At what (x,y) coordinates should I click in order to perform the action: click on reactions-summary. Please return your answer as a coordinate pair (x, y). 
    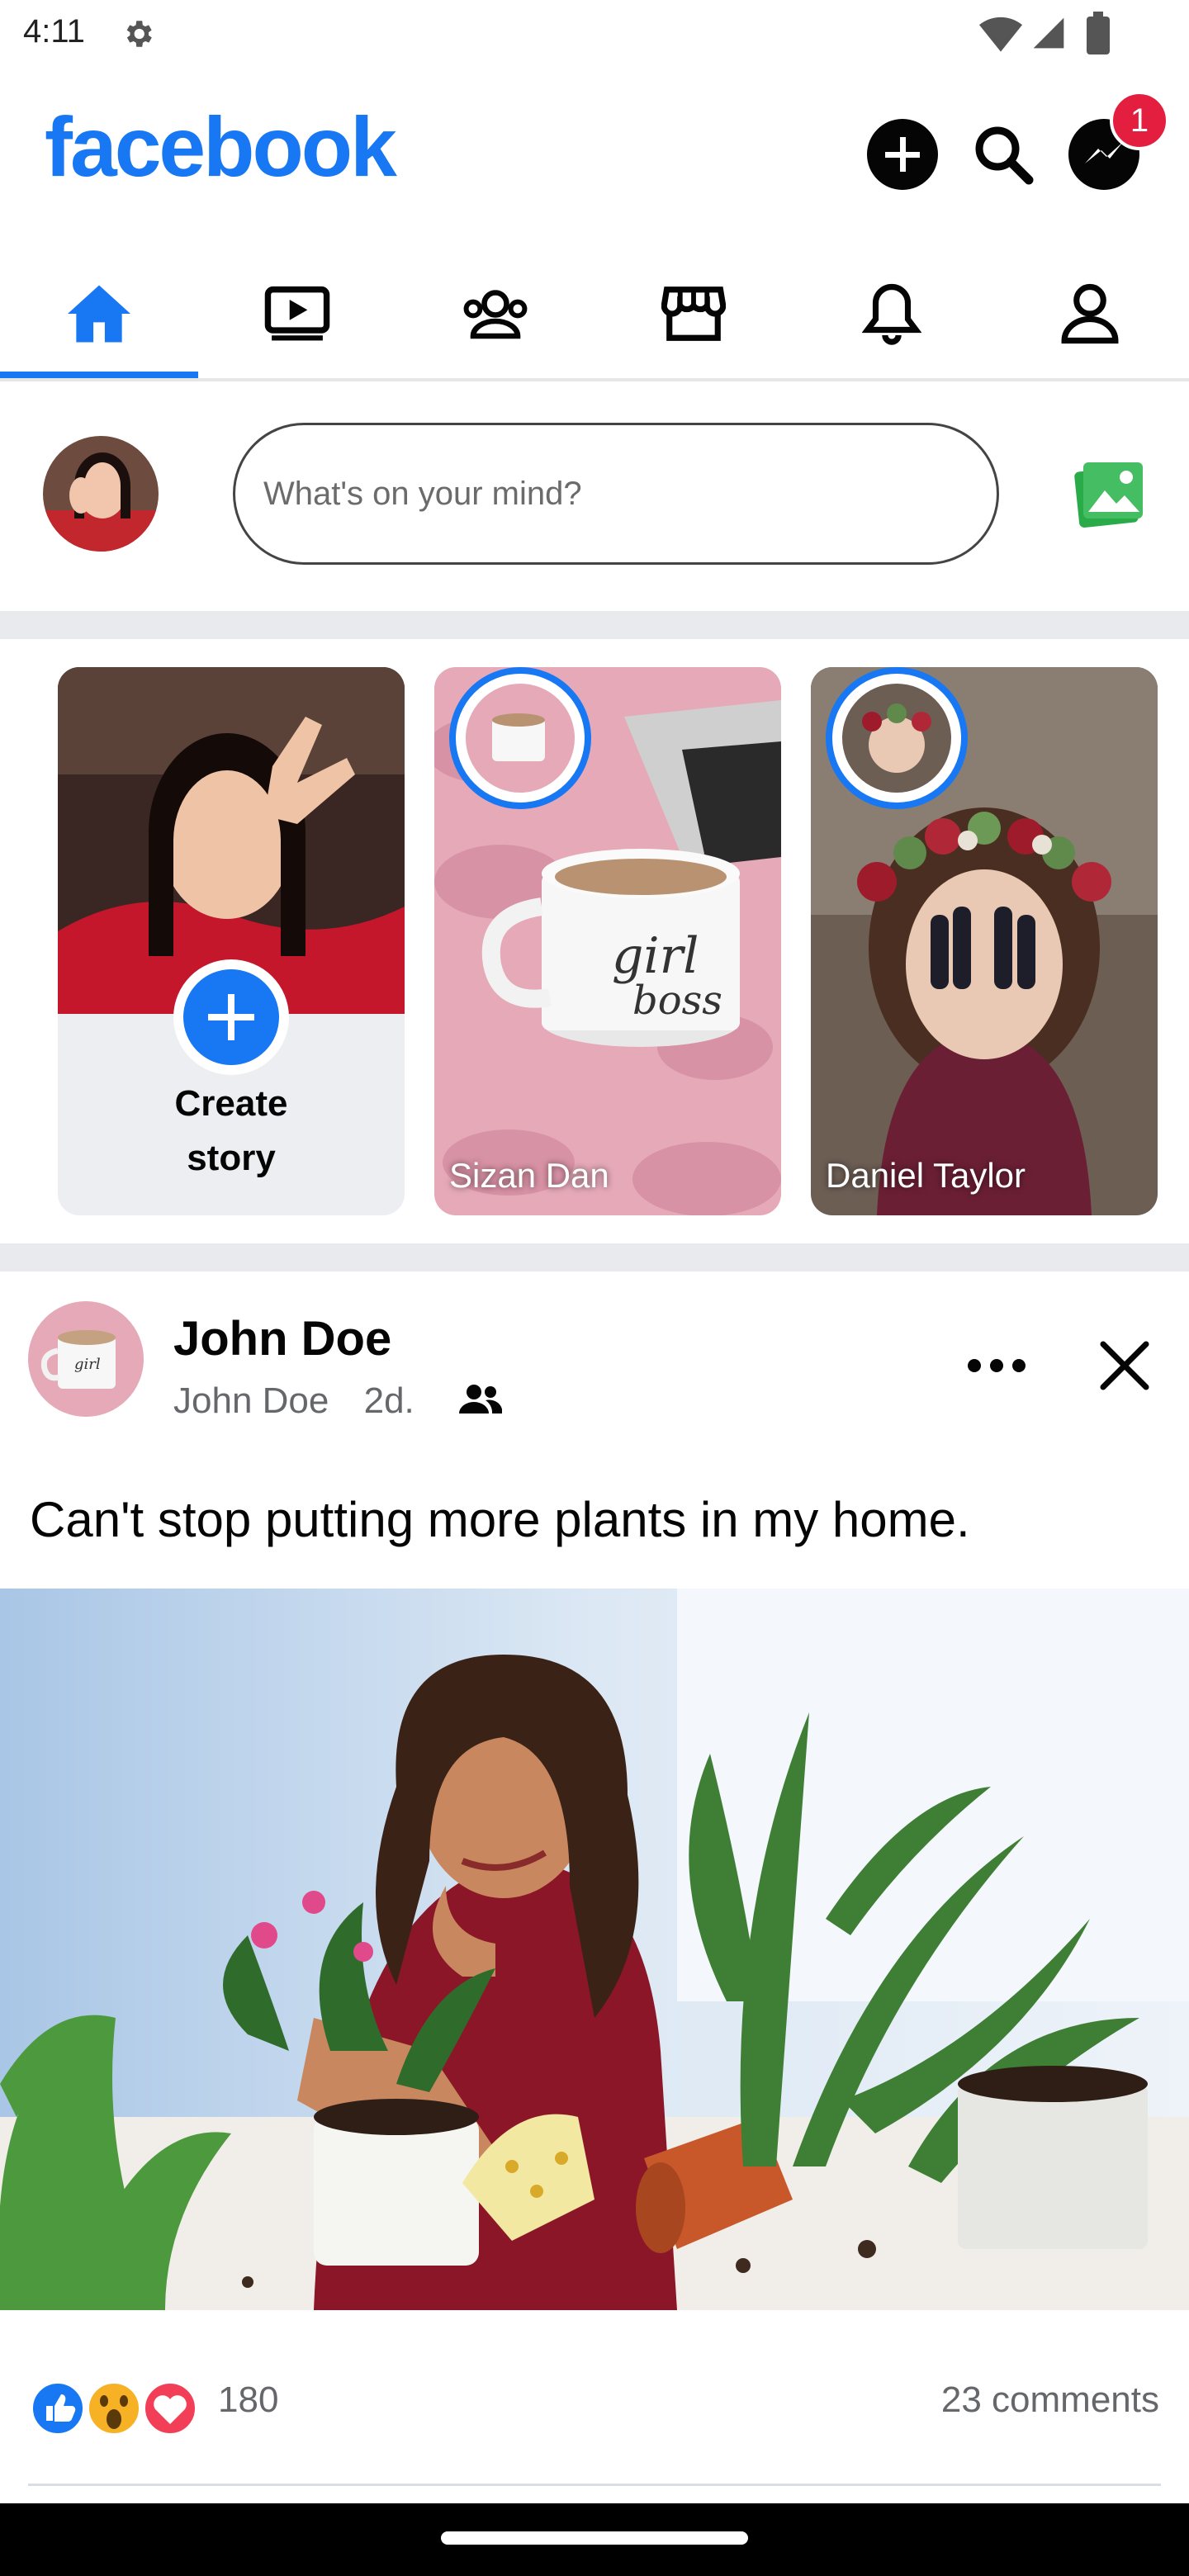
    Looking at the image, I should click on (117, 2408).